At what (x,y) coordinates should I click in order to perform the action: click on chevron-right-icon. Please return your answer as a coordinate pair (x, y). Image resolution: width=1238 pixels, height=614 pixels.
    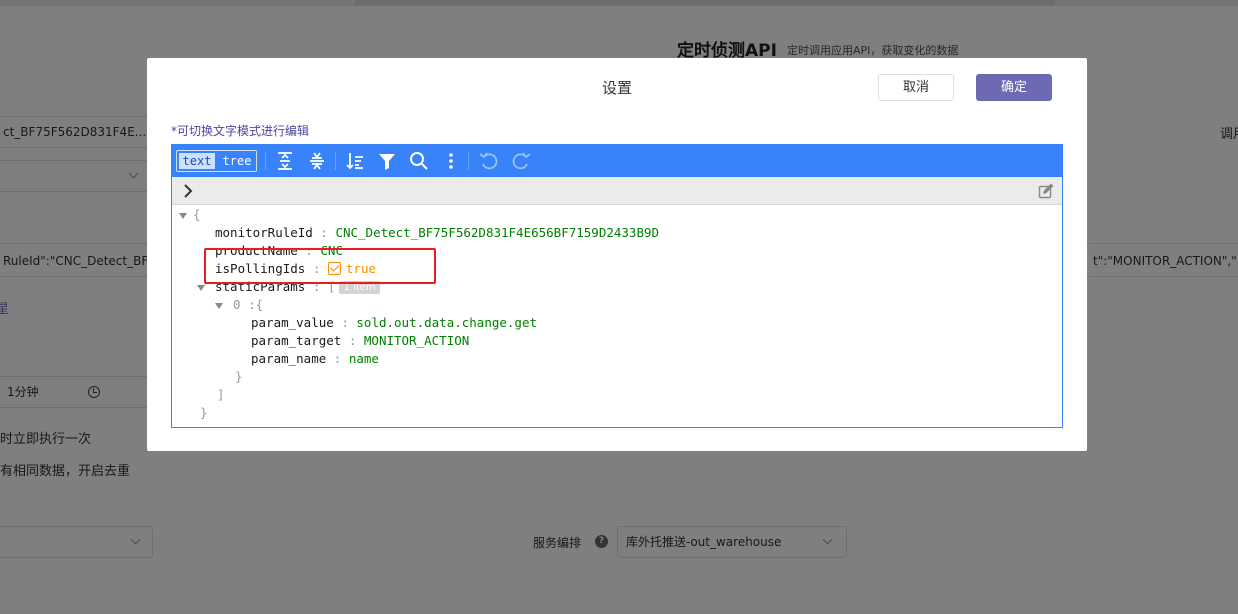
    Looking at the image, I should click on (188, 191).